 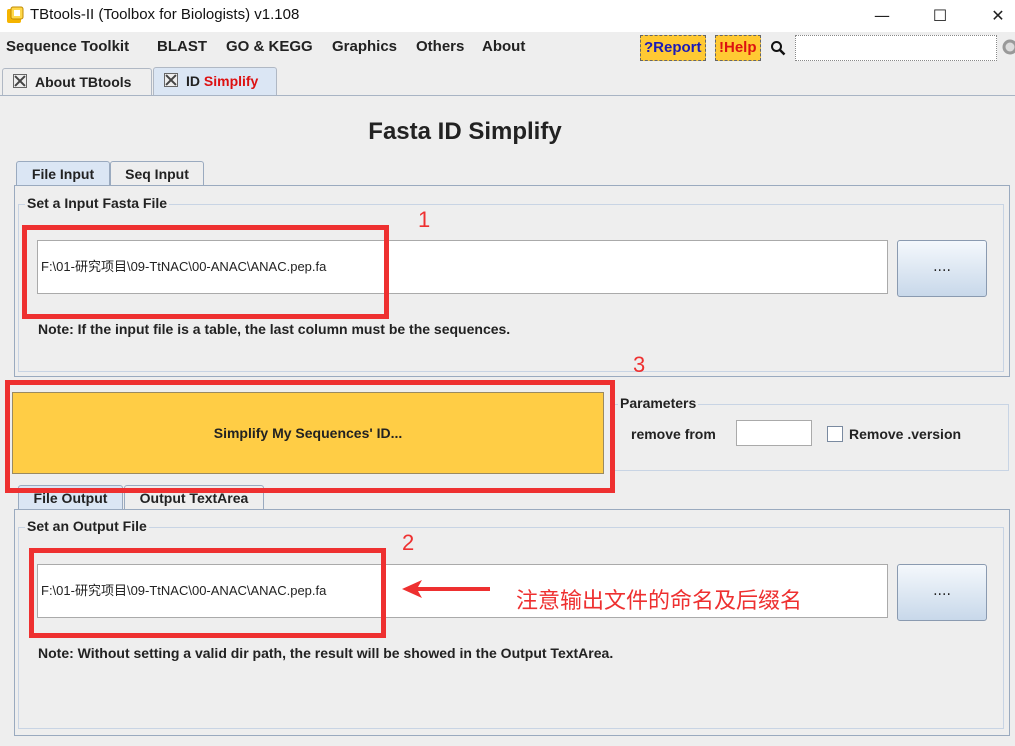 I want to click on annotation-arrow-icon, so click(x=446, y=589).